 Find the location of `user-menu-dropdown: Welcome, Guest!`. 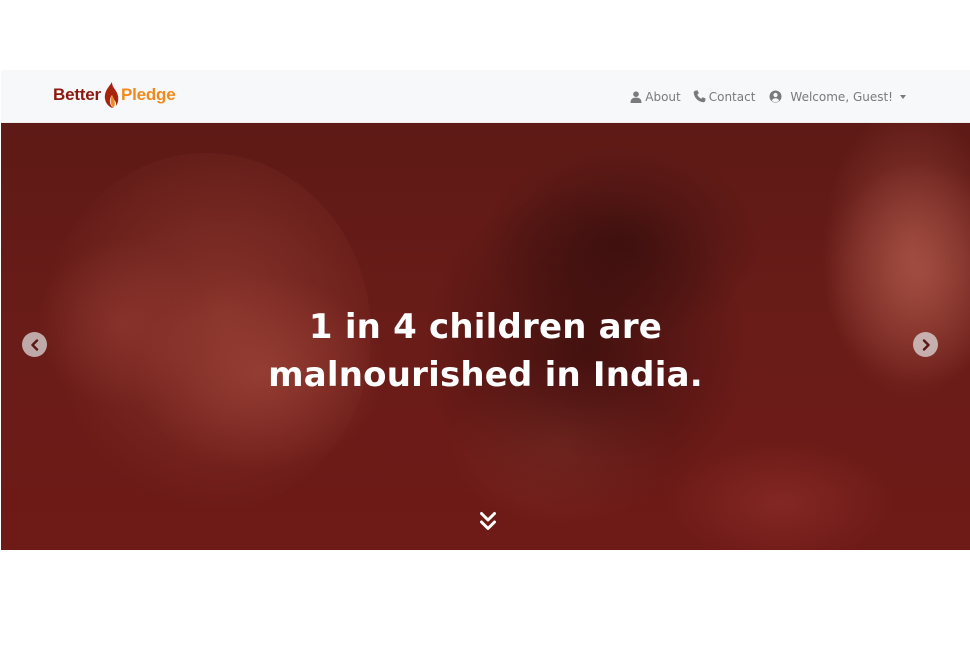

user-menu-dropdown: Welcome, Guest! is located at coordinates (837, 97).